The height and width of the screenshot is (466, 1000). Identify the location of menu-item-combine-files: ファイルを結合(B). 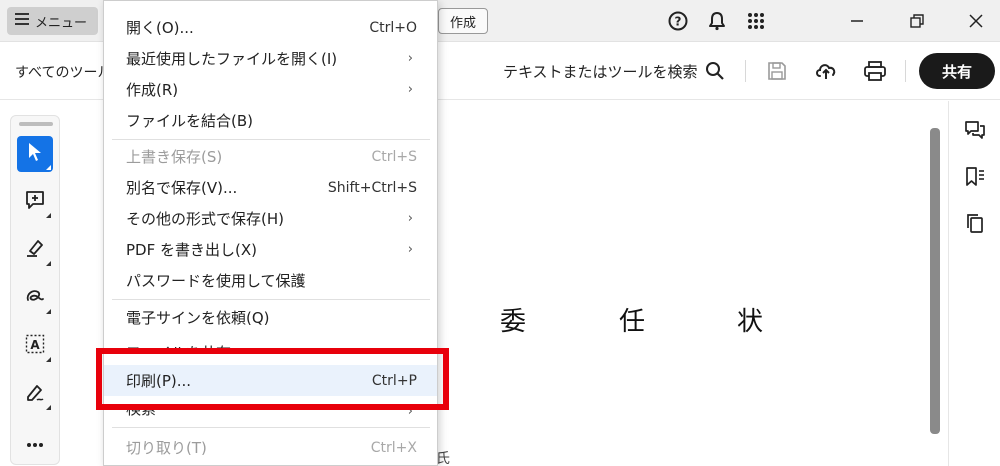
(270, 120).